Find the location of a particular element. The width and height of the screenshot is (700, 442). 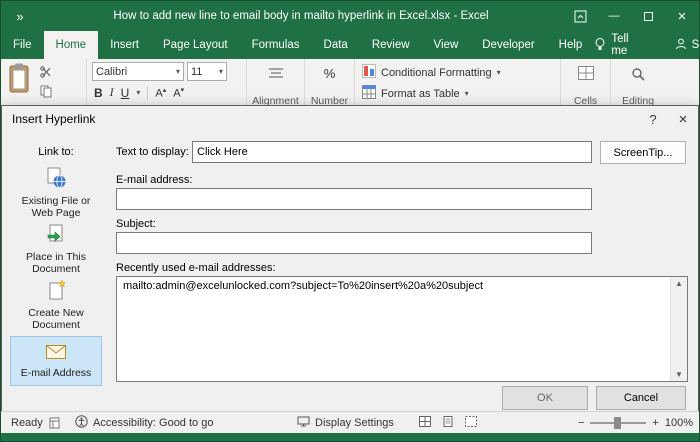

zoom-out-button: − is located at coordinates (581, 423).